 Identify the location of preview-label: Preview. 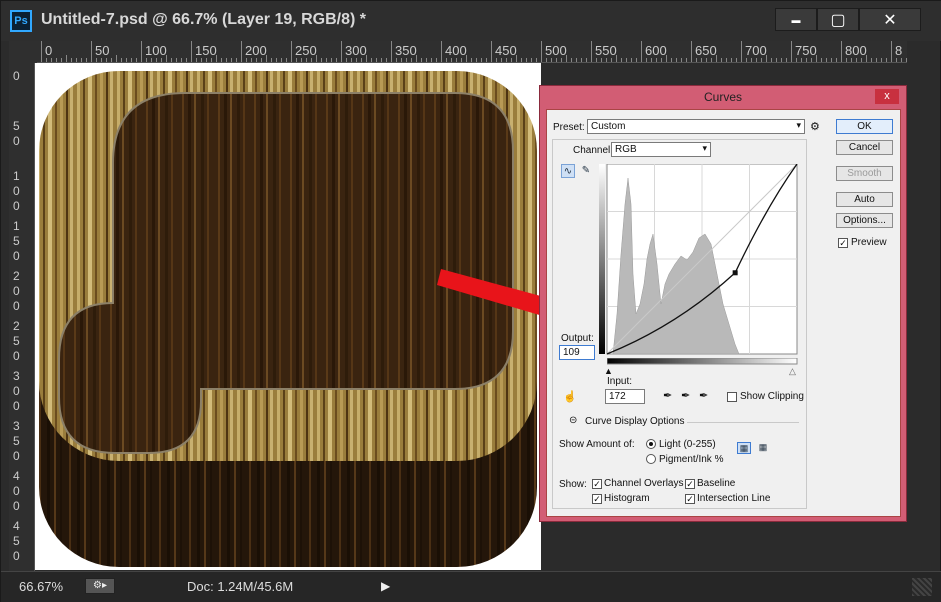
(869, 242).